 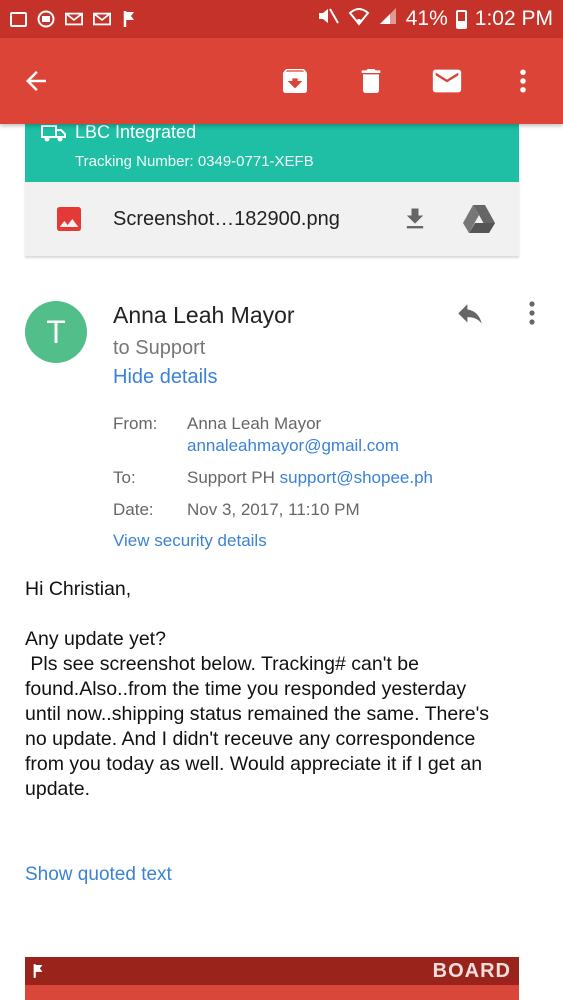 I want to click on attachment-row: Screenshot…182900.png, so click(x=272, y=219).